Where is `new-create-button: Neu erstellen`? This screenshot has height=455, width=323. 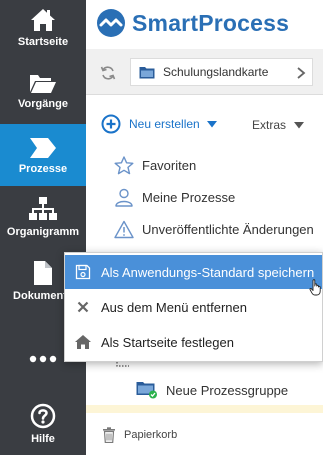 new-create-button: Neu erstellen is located at coordinates (159, 124).